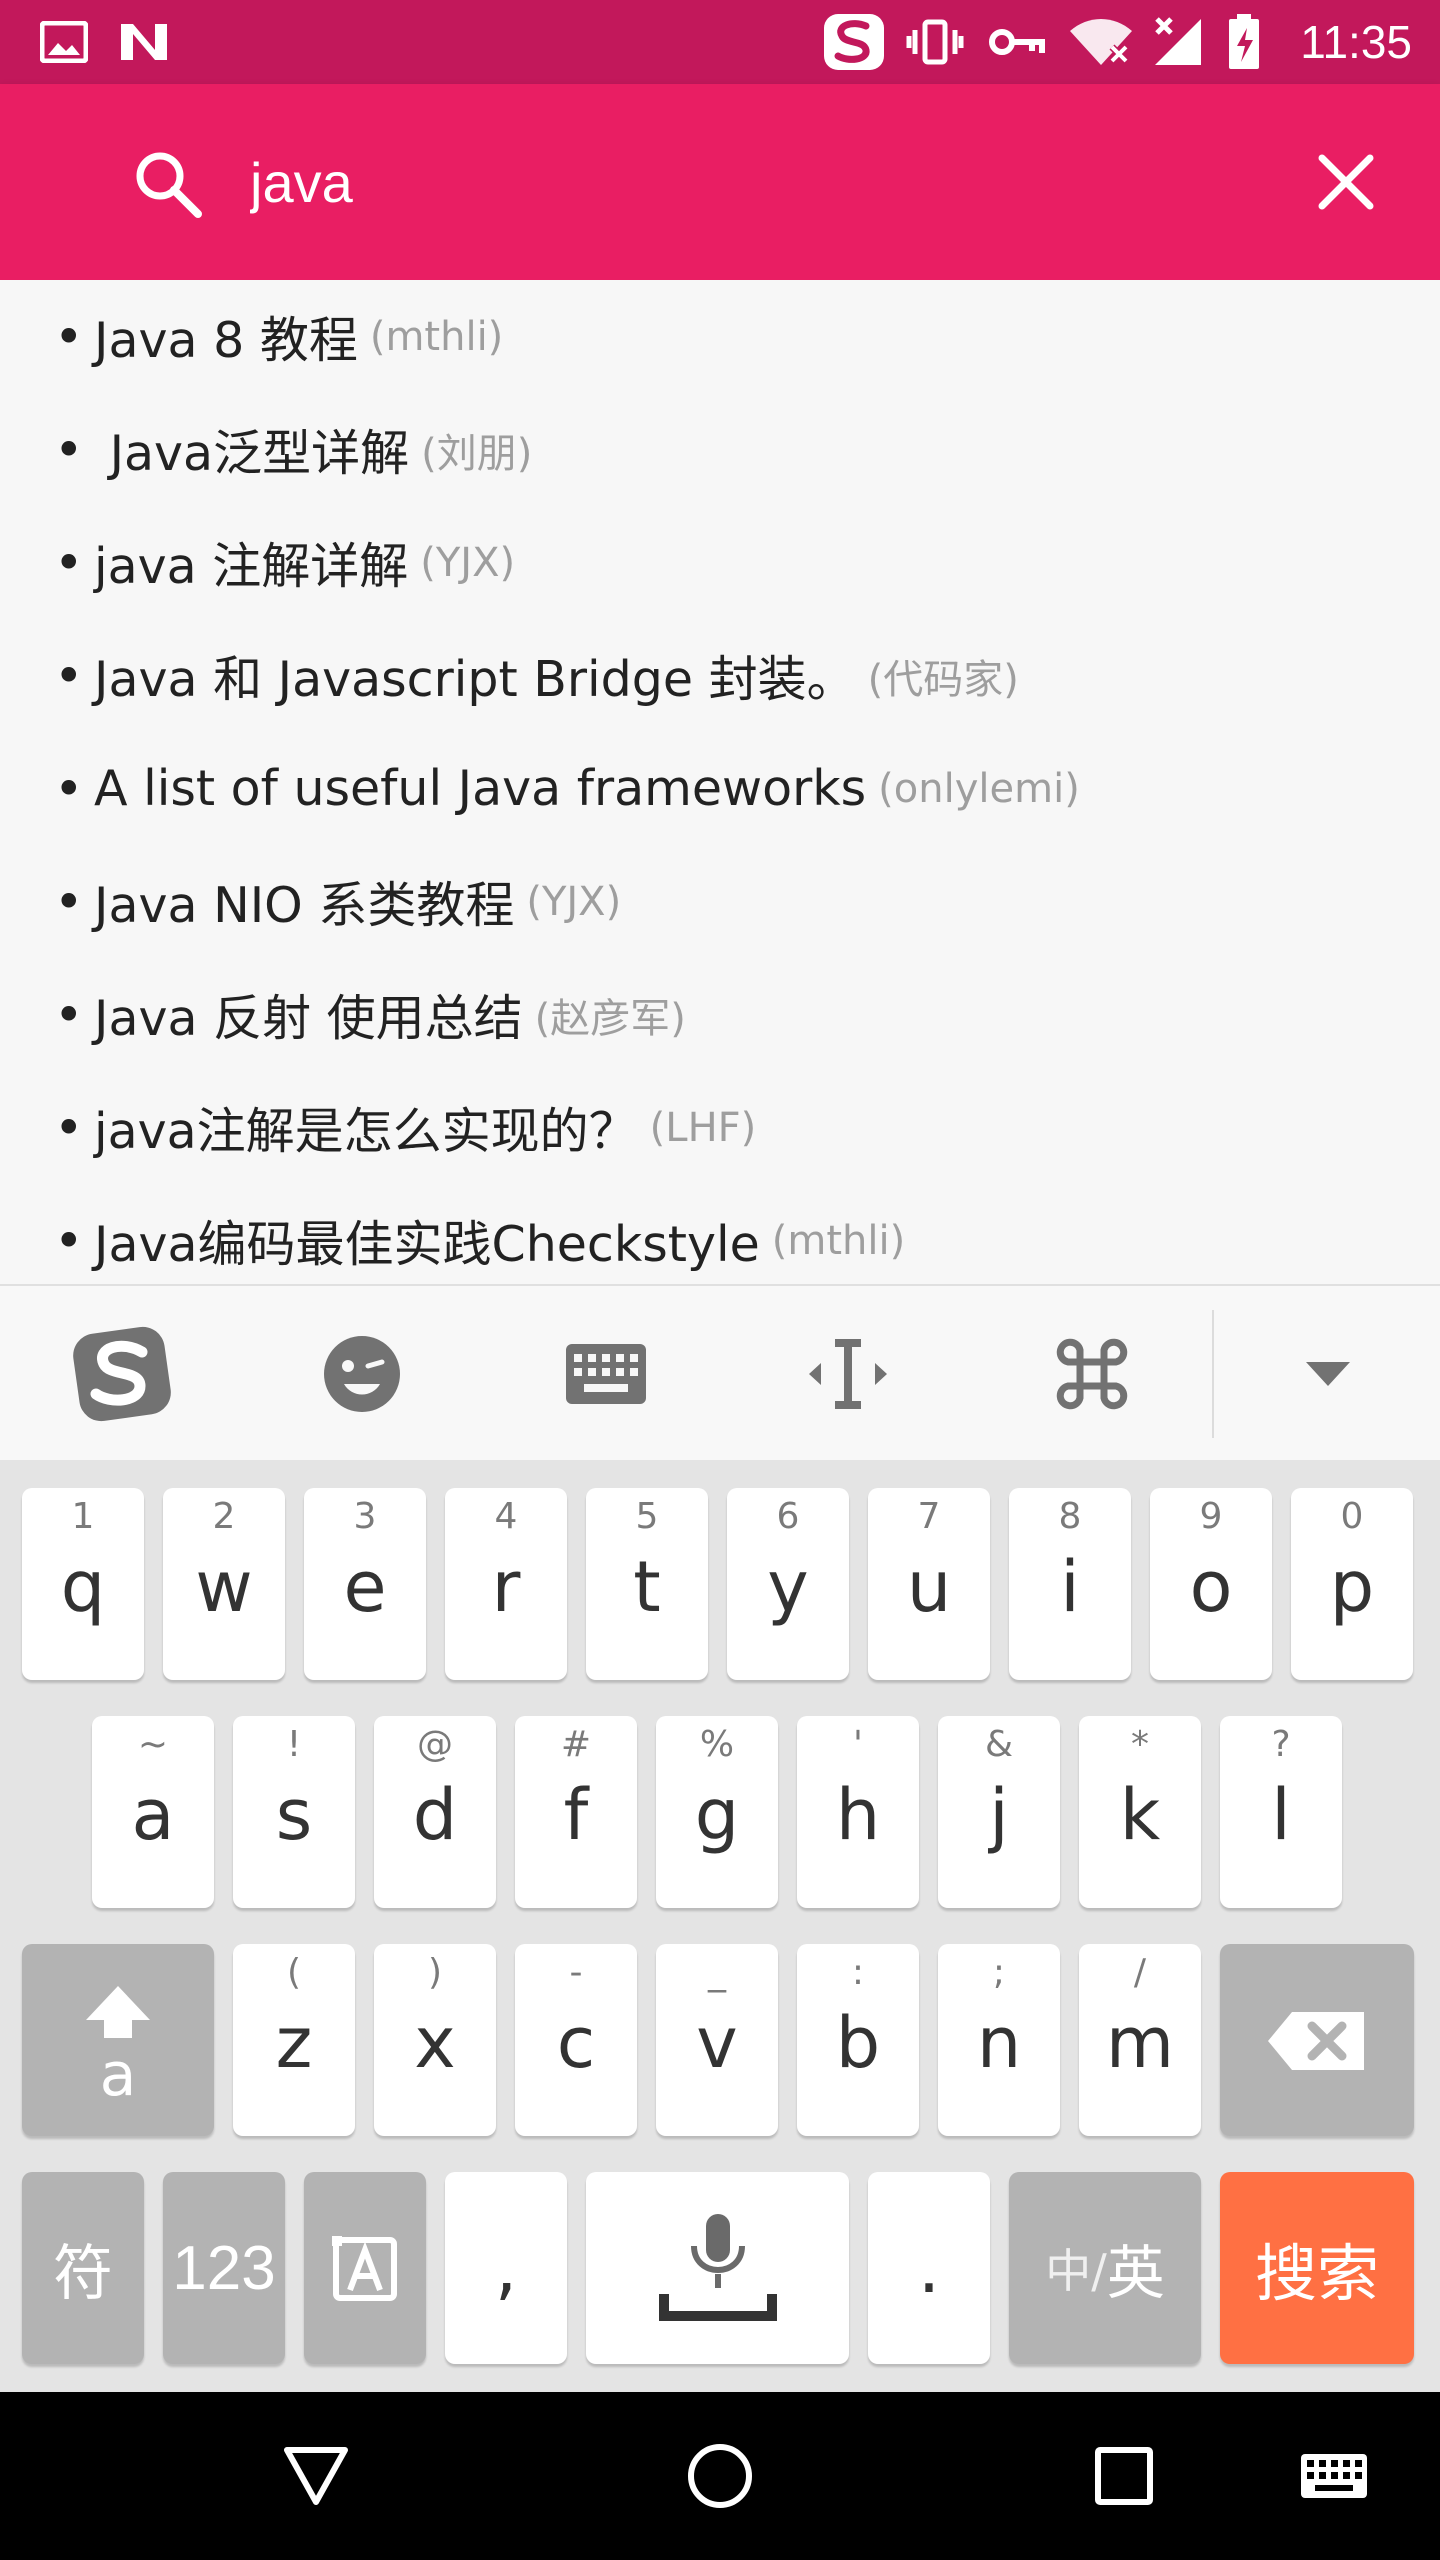  I want to click on keyboard-toolbar, so click(720, 1372).